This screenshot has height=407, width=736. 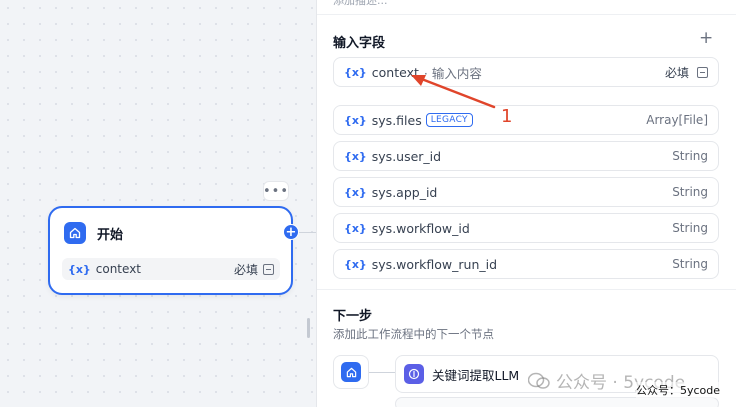 I want to click on field-type: Array[File], so click(x=677, y=120).